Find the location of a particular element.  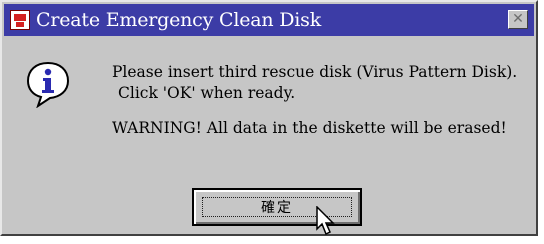

emergency-disk-icon is located at coordinates (20, 20).